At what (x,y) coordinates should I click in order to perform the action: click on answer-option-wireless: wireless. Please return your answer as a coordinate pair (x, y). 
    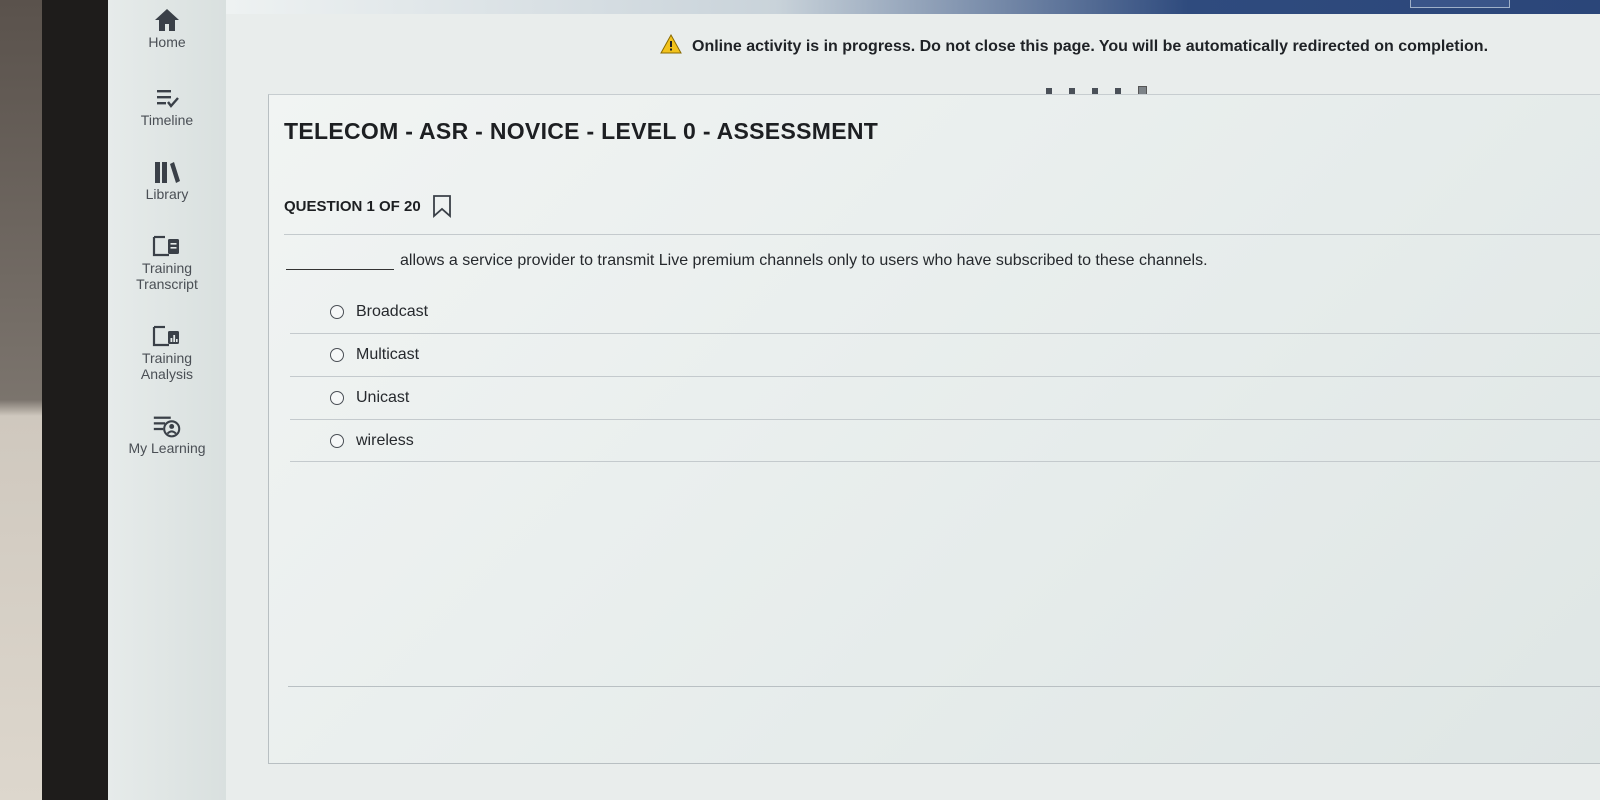
    Looking at the image, I should click on (372, 441).